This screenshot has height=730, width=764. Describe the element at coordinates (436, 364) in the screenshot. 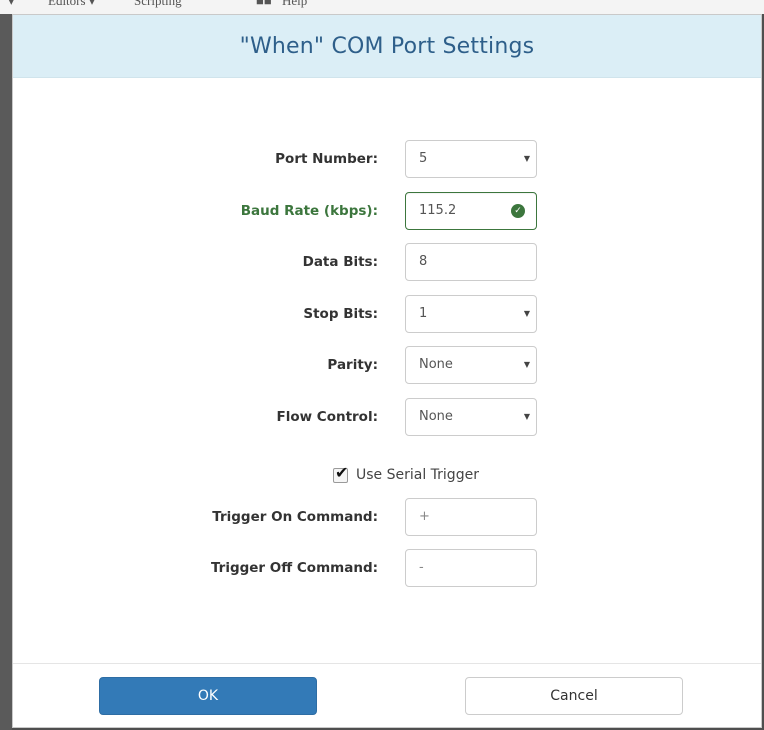

I see `parity-value: None` at that location.